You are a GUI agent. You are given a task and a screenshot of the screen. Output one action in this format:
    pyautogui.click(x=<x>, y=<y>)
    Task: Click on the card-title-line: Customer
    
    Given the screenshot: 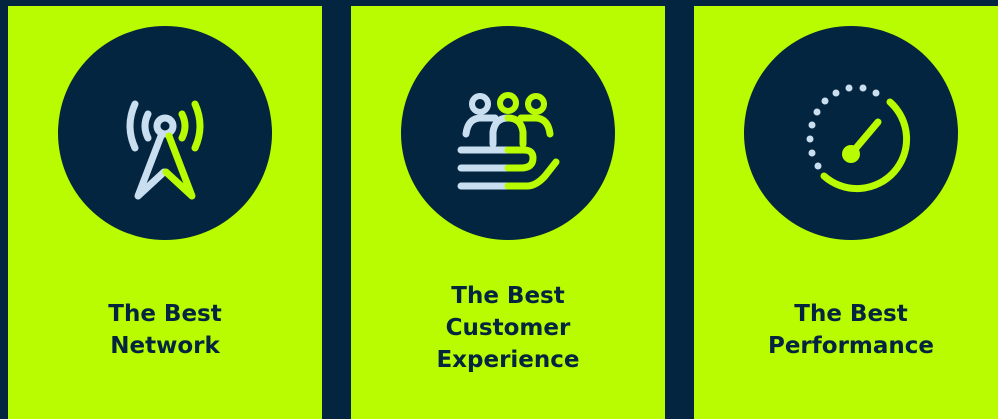 What is the action you would take?
    pyautogui.click(x=508, y=328)
    